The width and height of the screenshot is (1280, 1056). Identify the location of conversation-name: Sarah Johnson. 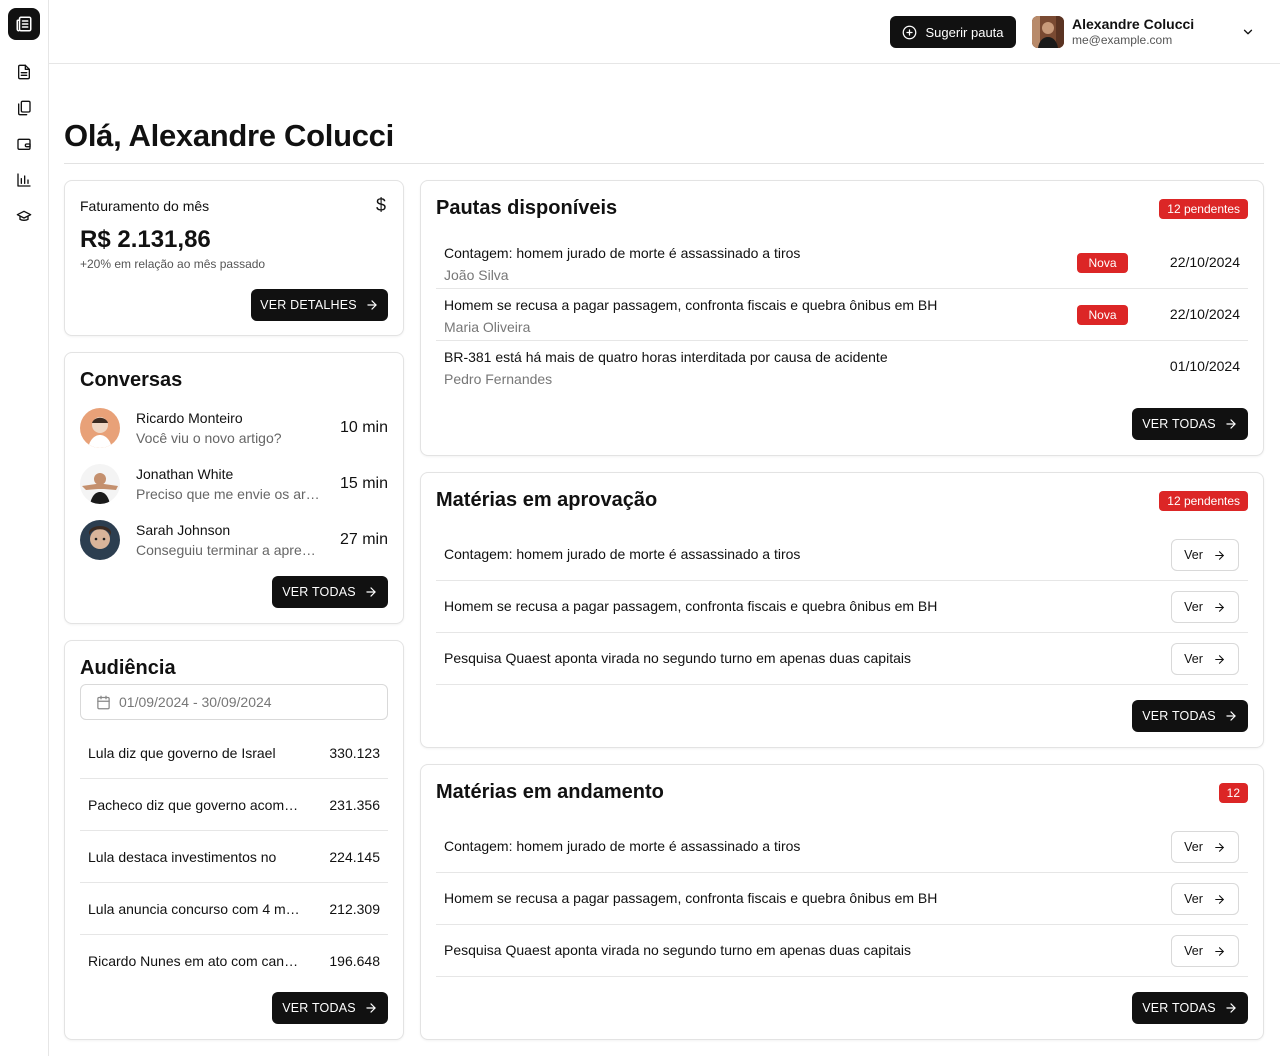
(183, 530).